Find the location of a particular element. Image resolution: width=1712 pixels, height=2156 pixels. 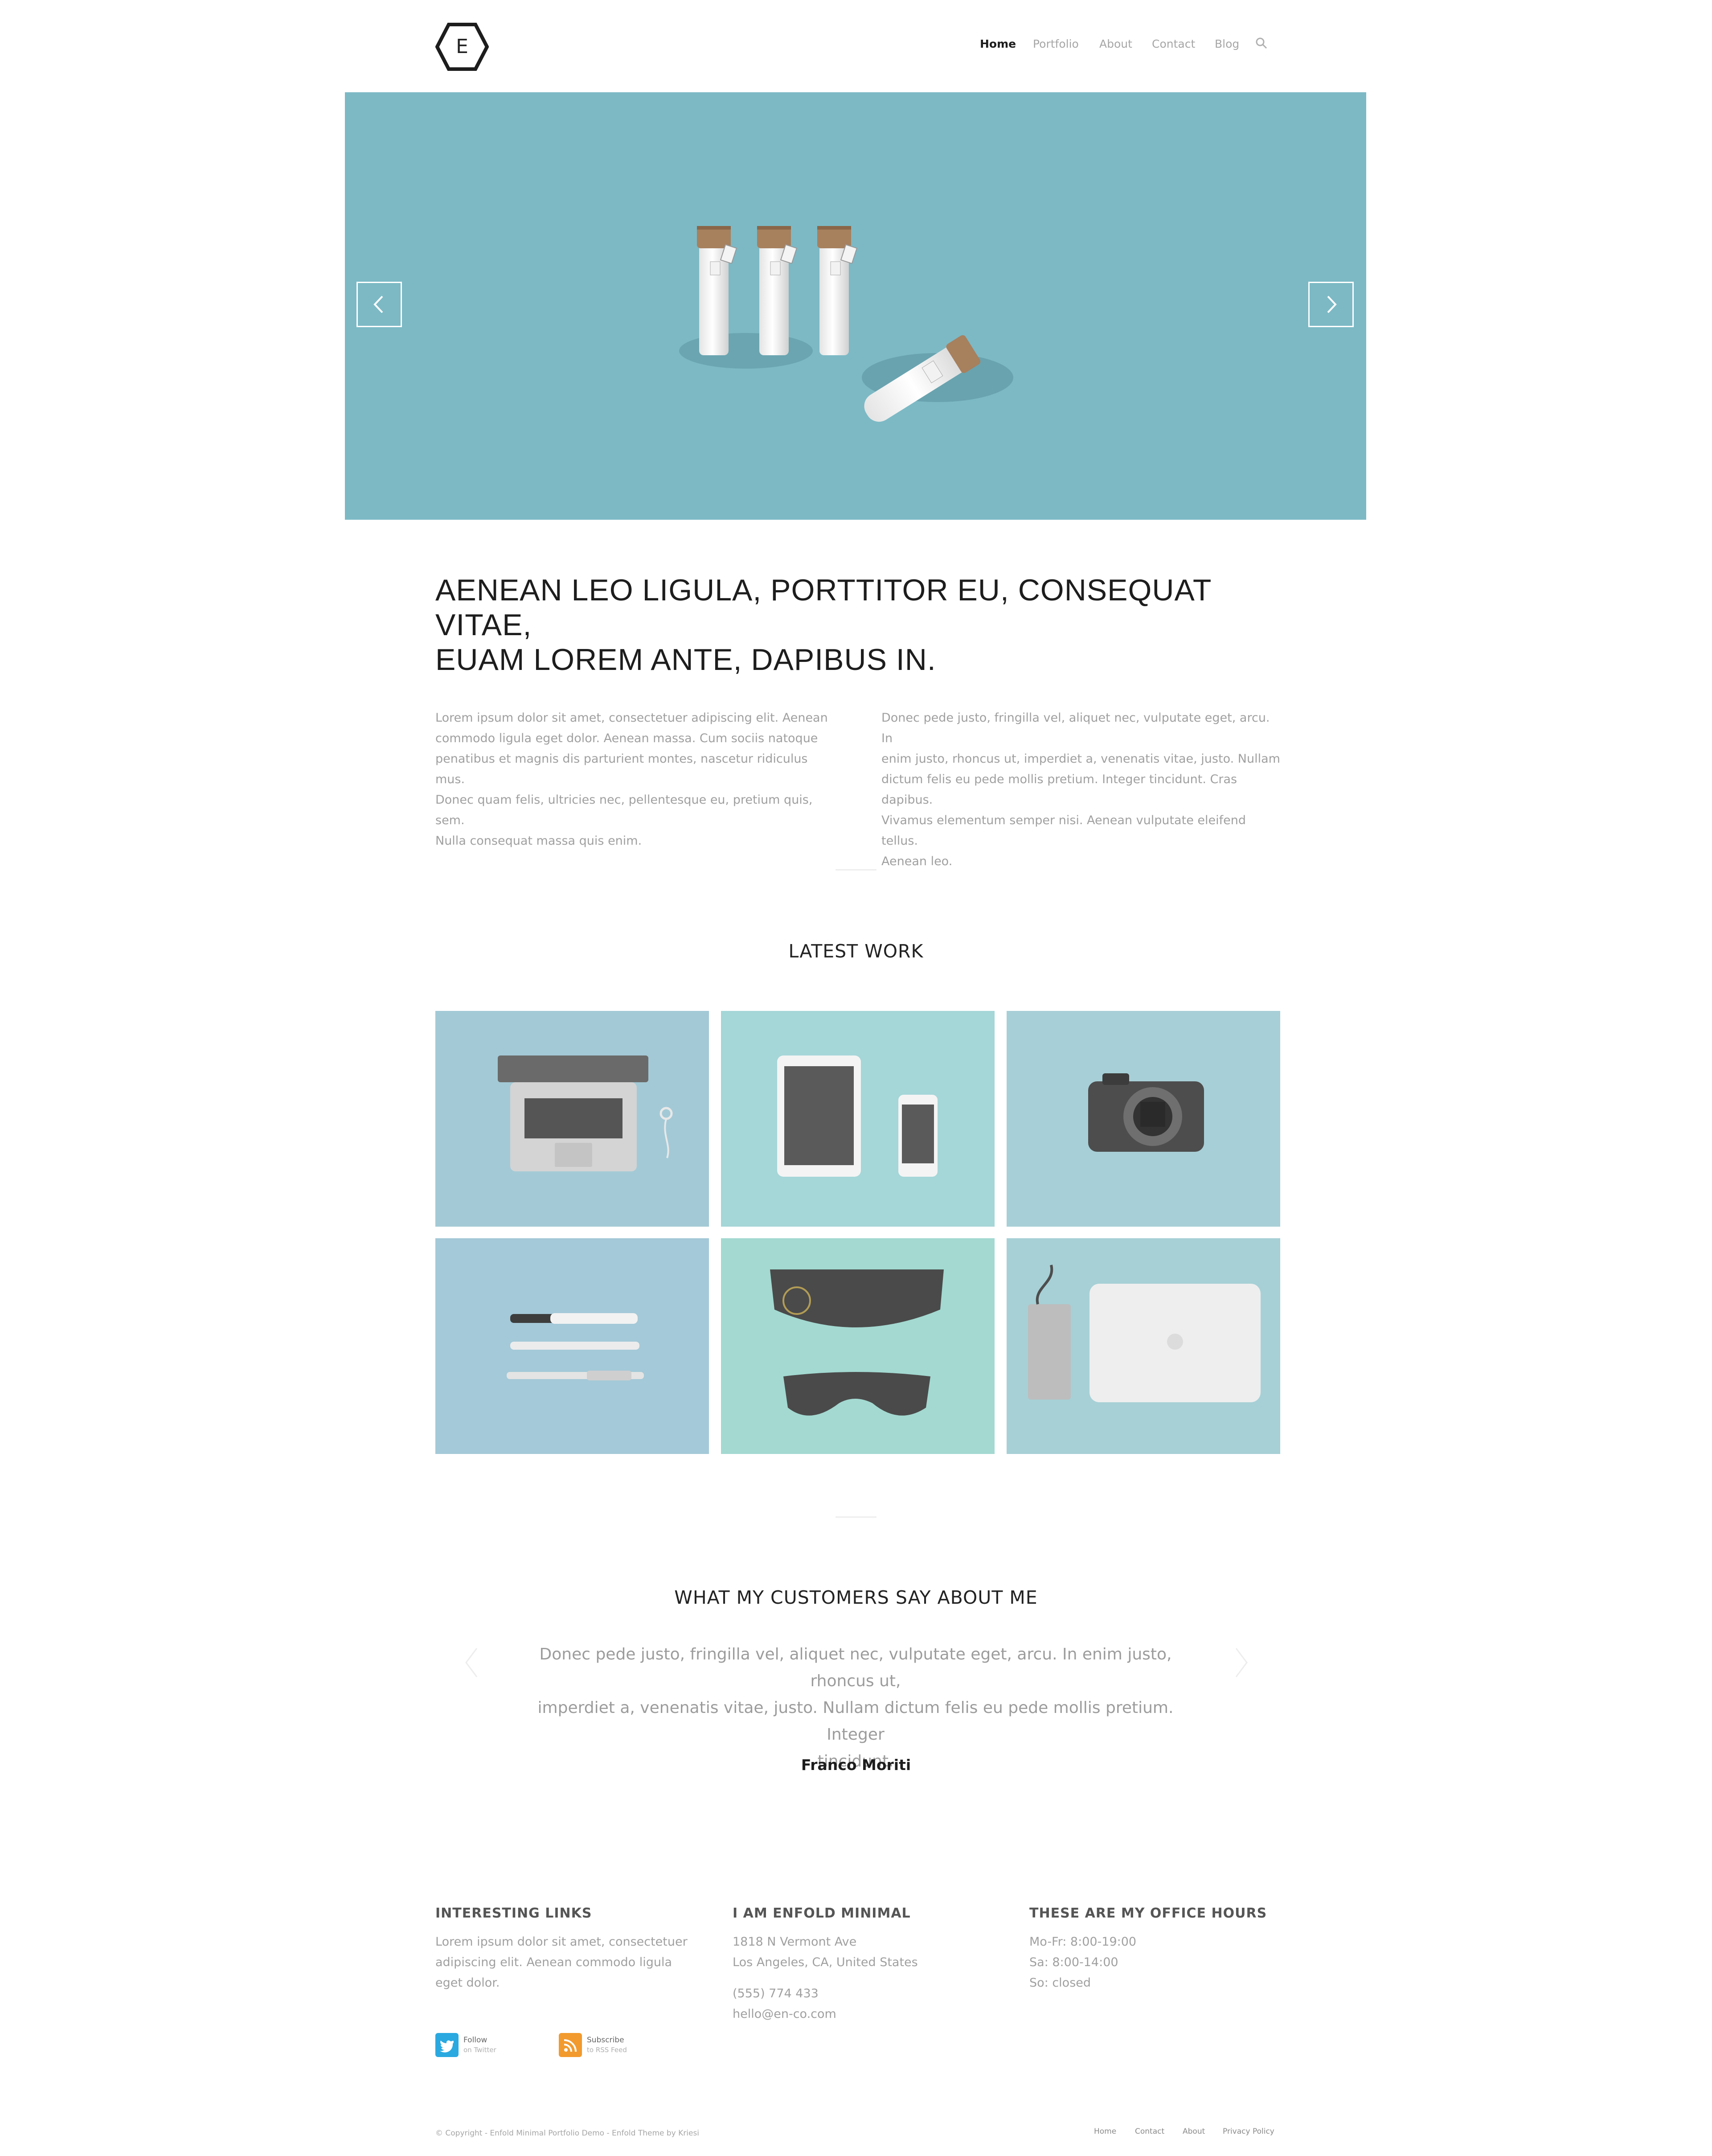

intro-text-line: Aenean leo. is located at coordinates (917, 861).